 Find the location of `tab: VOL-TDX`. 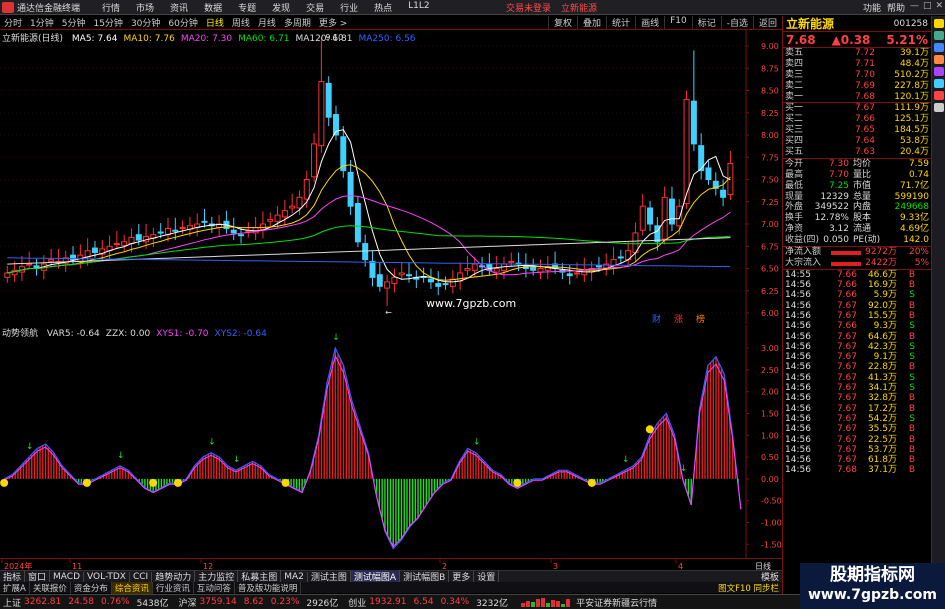

tab: VOL-TDX is located at coordinates (107, 576).